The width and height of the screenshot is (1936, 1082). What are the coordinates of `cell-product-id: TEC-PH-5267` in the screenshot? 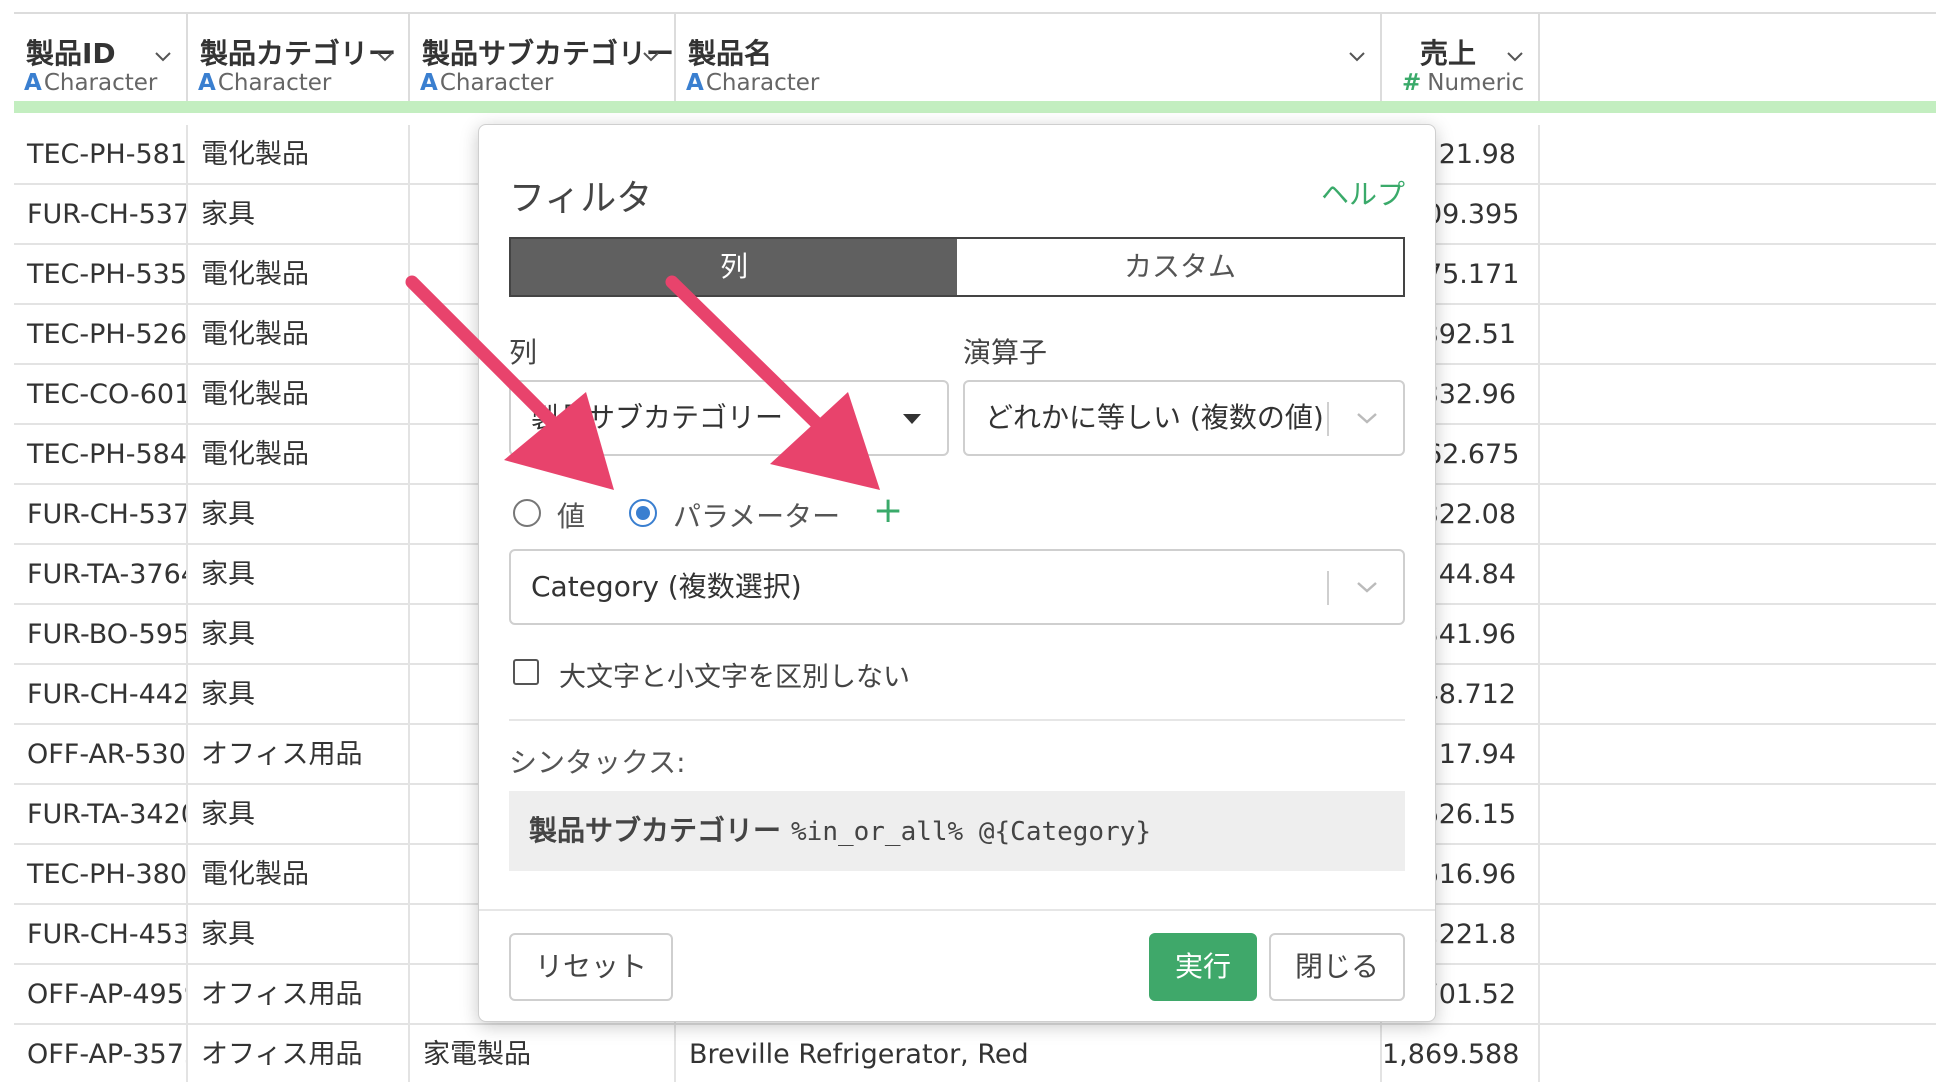 It's located at (101, 335).